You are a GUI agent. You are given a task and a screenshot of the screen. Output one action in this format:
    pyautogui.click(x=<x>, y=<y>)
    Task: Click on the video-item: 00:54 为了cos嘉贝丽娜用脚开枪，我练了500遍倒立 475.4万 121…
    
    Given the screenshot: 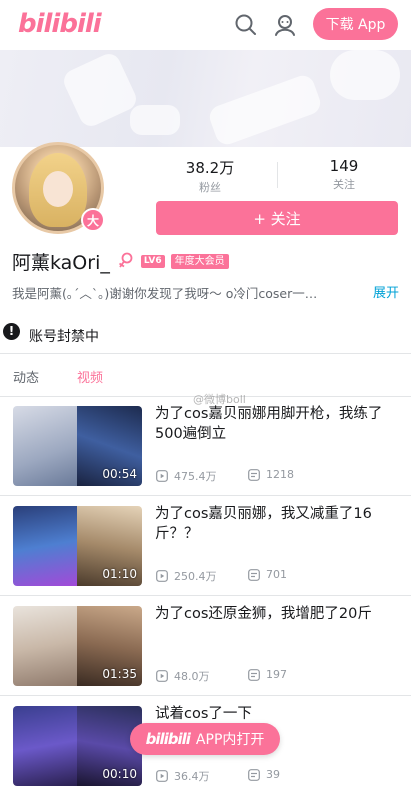 What is the action you would take?
    pyautogui.click(x=205, y=446)
    